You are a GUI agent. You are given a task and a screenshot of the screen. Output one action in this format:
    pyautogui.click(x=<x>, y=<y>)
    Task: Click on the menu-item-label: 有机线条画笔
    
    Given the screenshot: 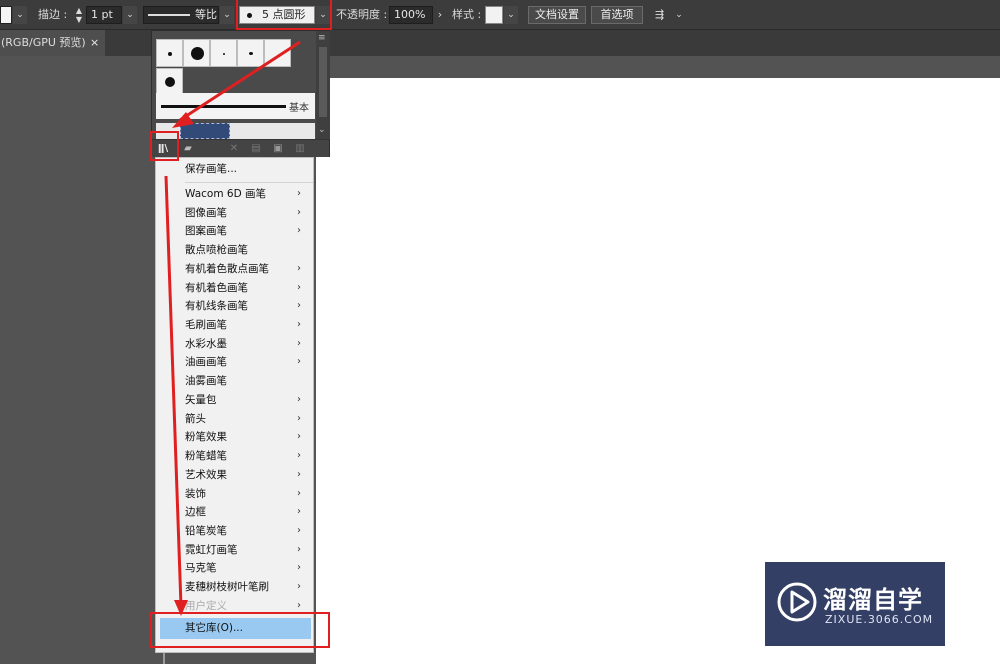 What is the action you would take?
    pyautogui.click(x=216, y=306)
    